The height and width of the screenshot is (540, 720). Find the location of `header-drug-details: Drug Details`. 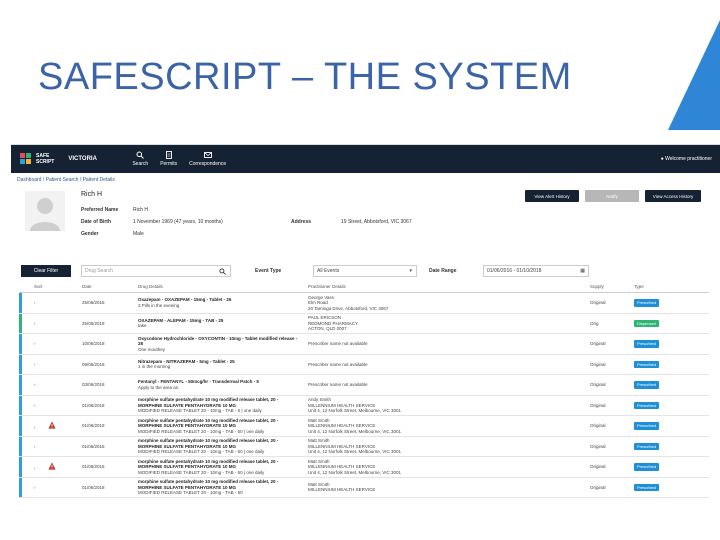

header-drug-details: Drug Details is located at coordinates (220, 287).